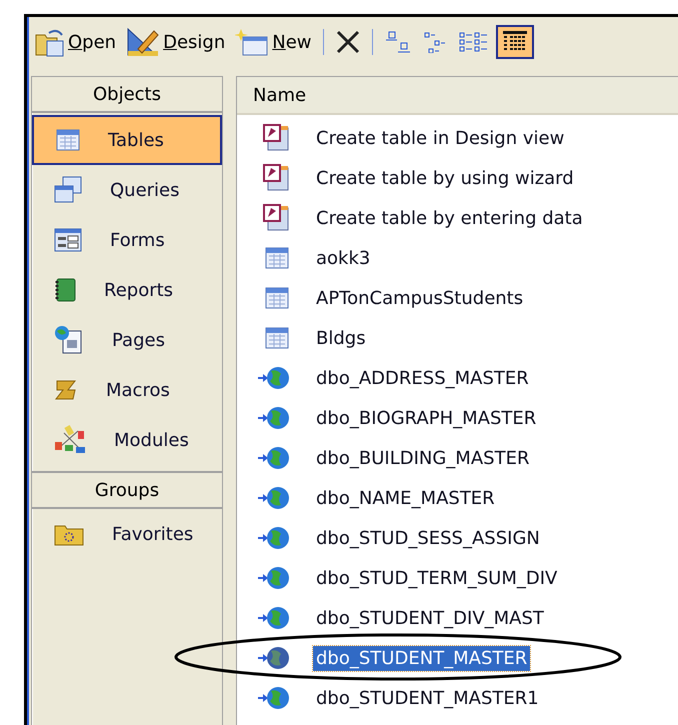 Image resolution: width=678 pixels, height=725 pixels. What do you see at coordinates (70, 440) in the screenshot?
I see `module-icon` at bounding box center [70, 440].